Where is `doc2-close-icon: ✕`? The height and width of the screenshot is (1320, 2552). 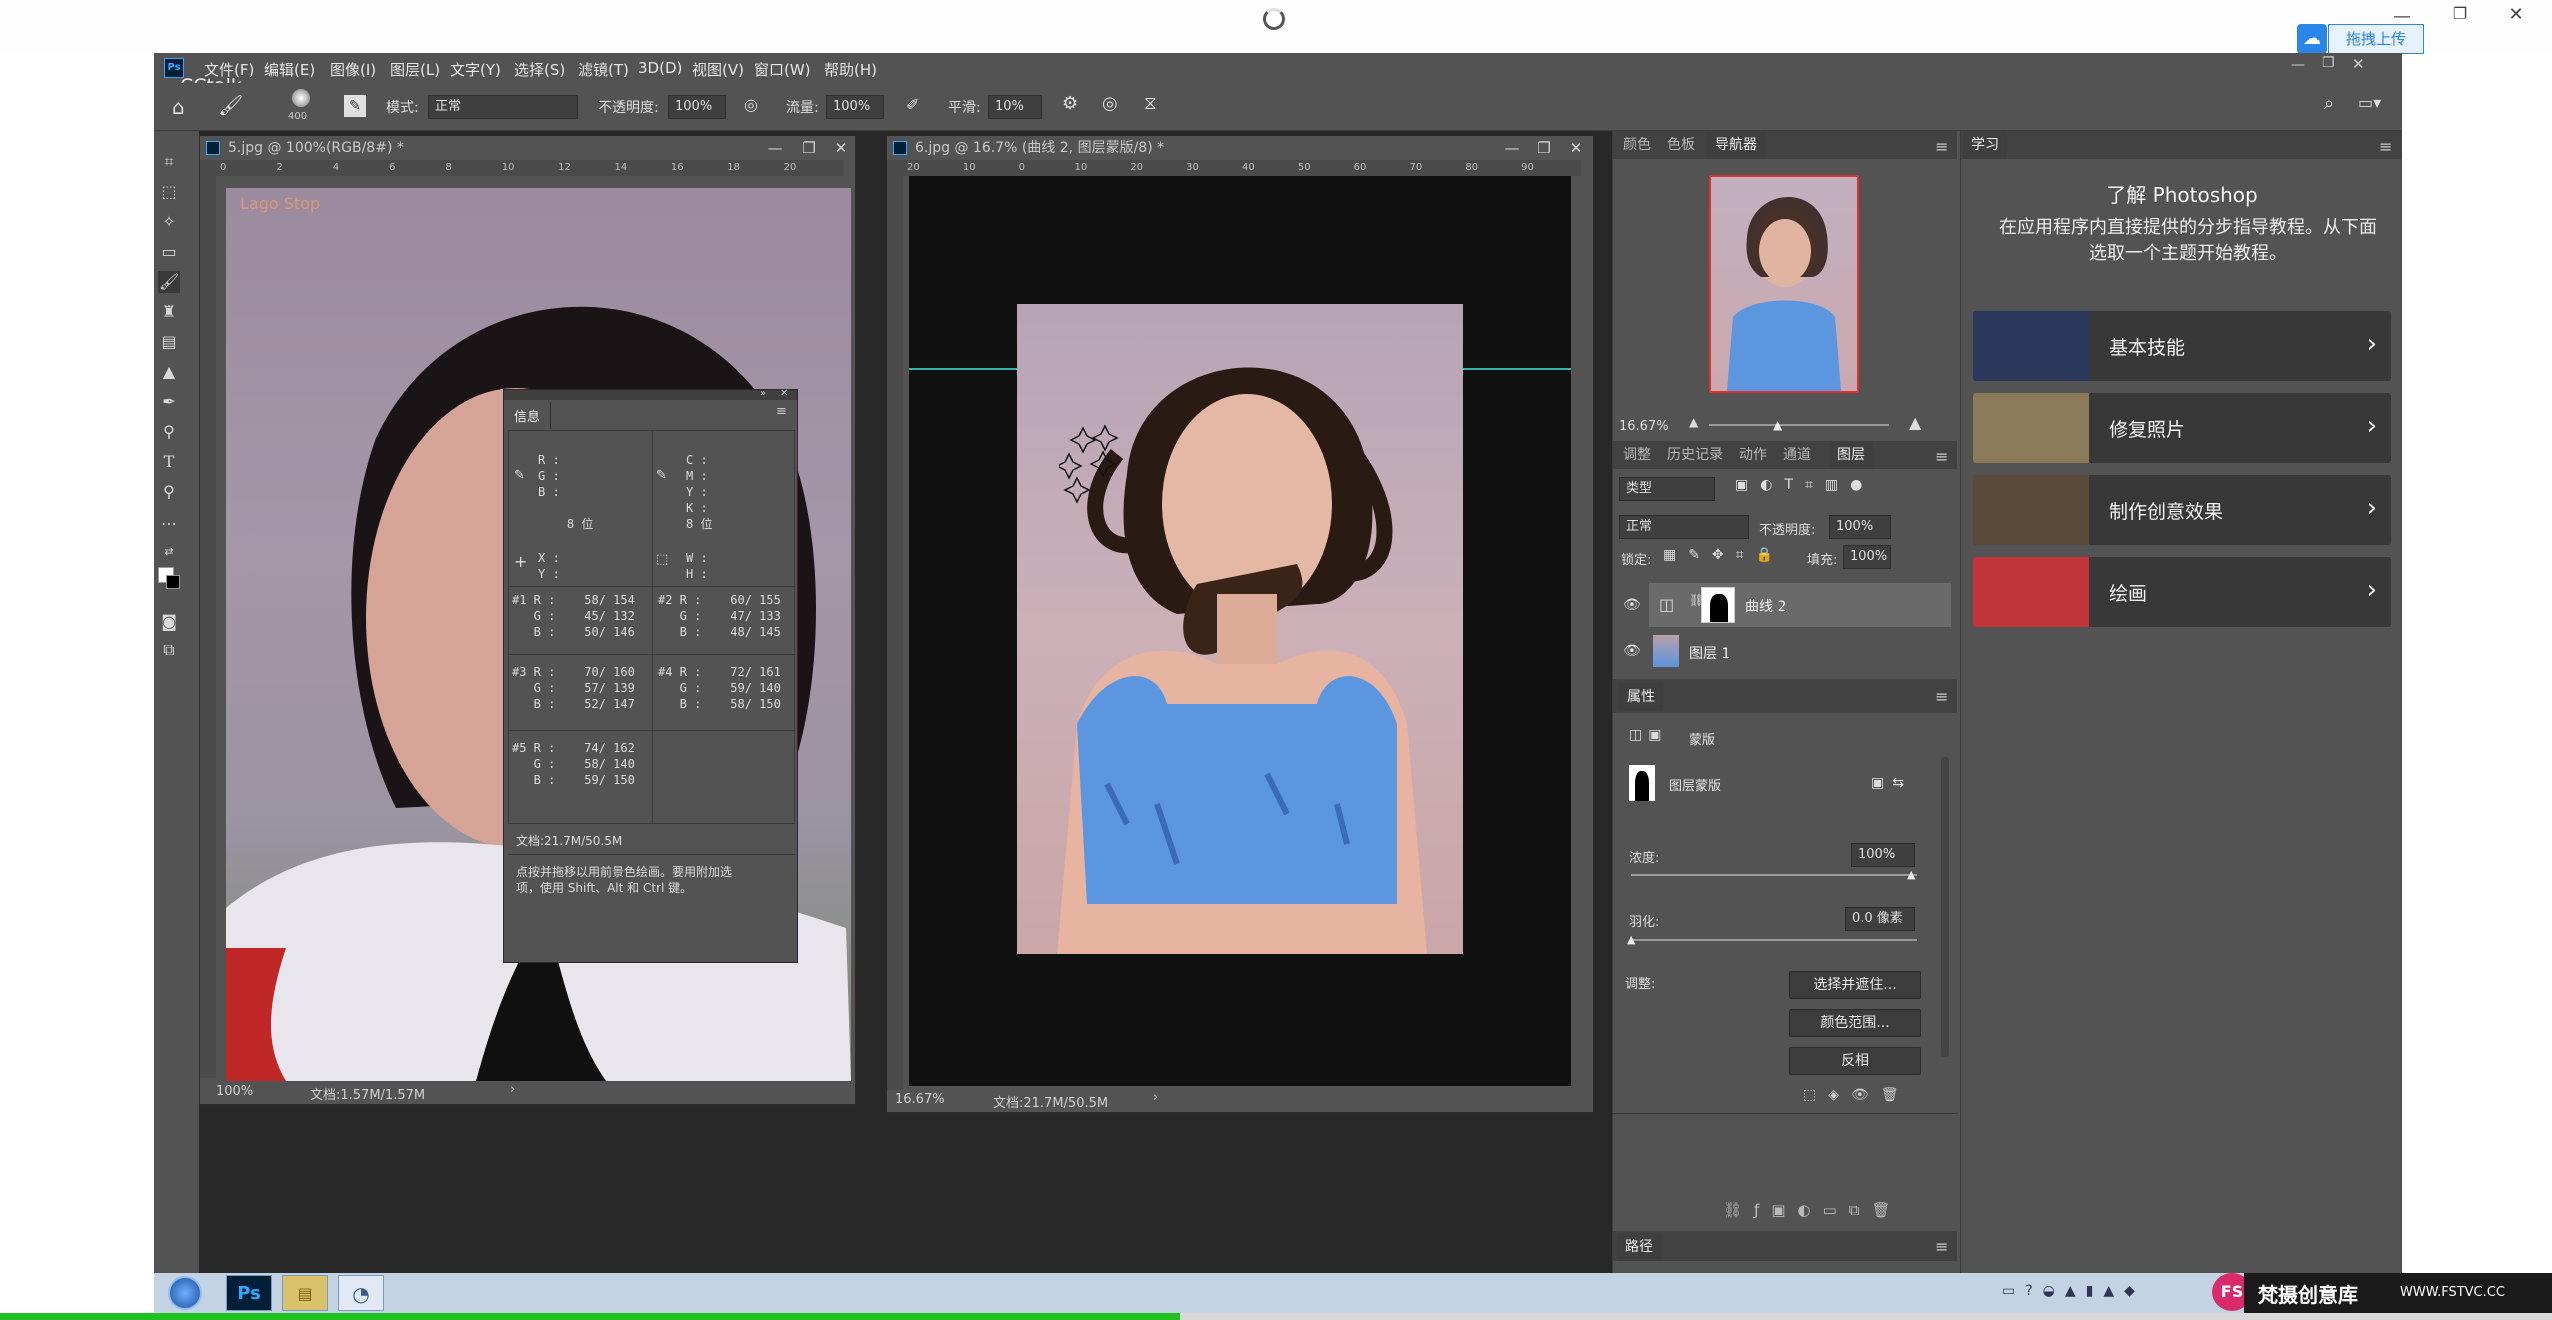
doc2-close-icon: ✕ is located at coordinates (1576, 148).